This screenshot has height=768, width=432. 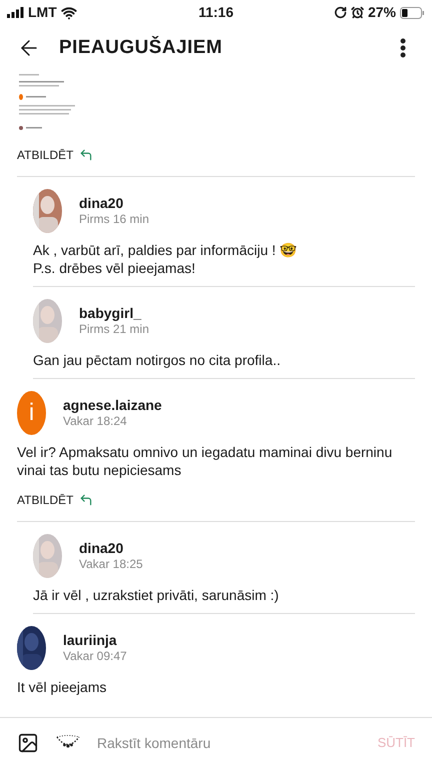 I want to click on comment-text: Jā ir vēl , uzrakstiet privāti, sarunāsim :), so click(x=156, y=595).